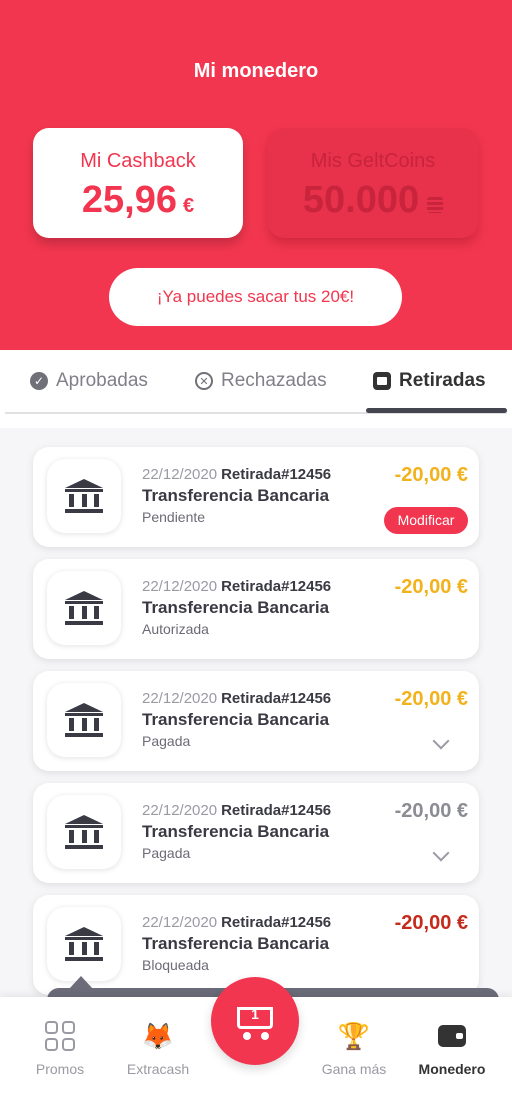  I want to click on geltcoins-amount: 50.000, so click(361, 200).